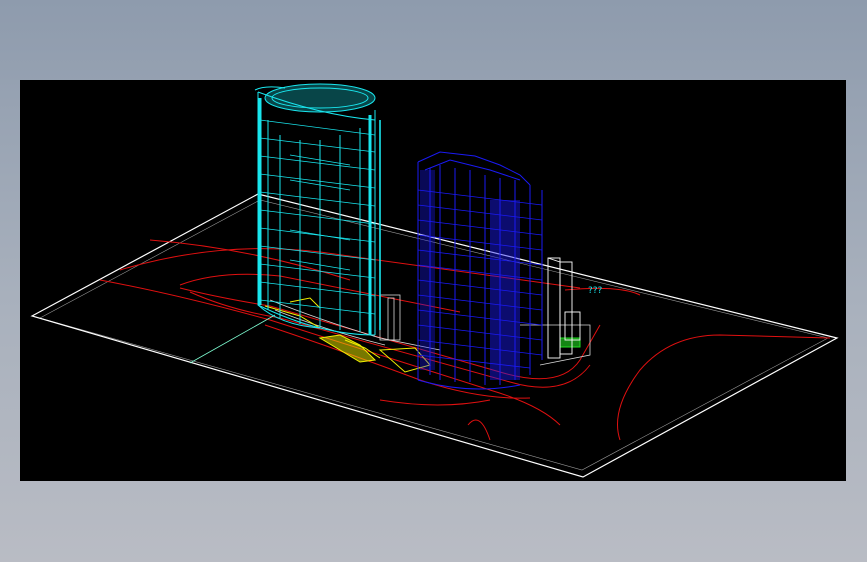  Describe the element at coordinates (427, 270) in the screenshot. I see `tower-b-side` at that location.